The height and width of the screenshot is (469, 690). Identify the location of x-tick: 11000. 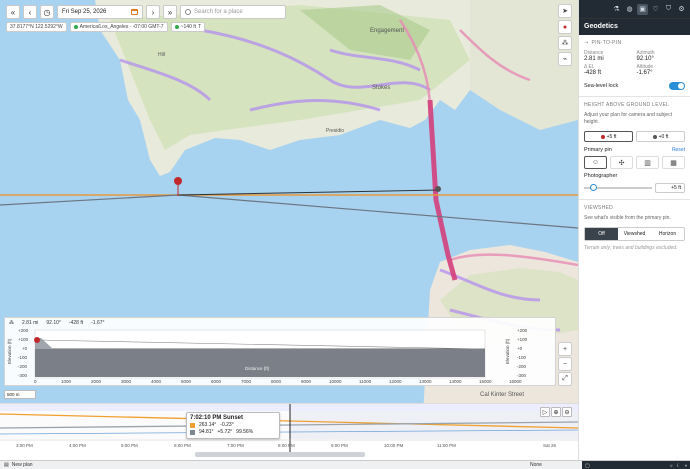
(365, 381).